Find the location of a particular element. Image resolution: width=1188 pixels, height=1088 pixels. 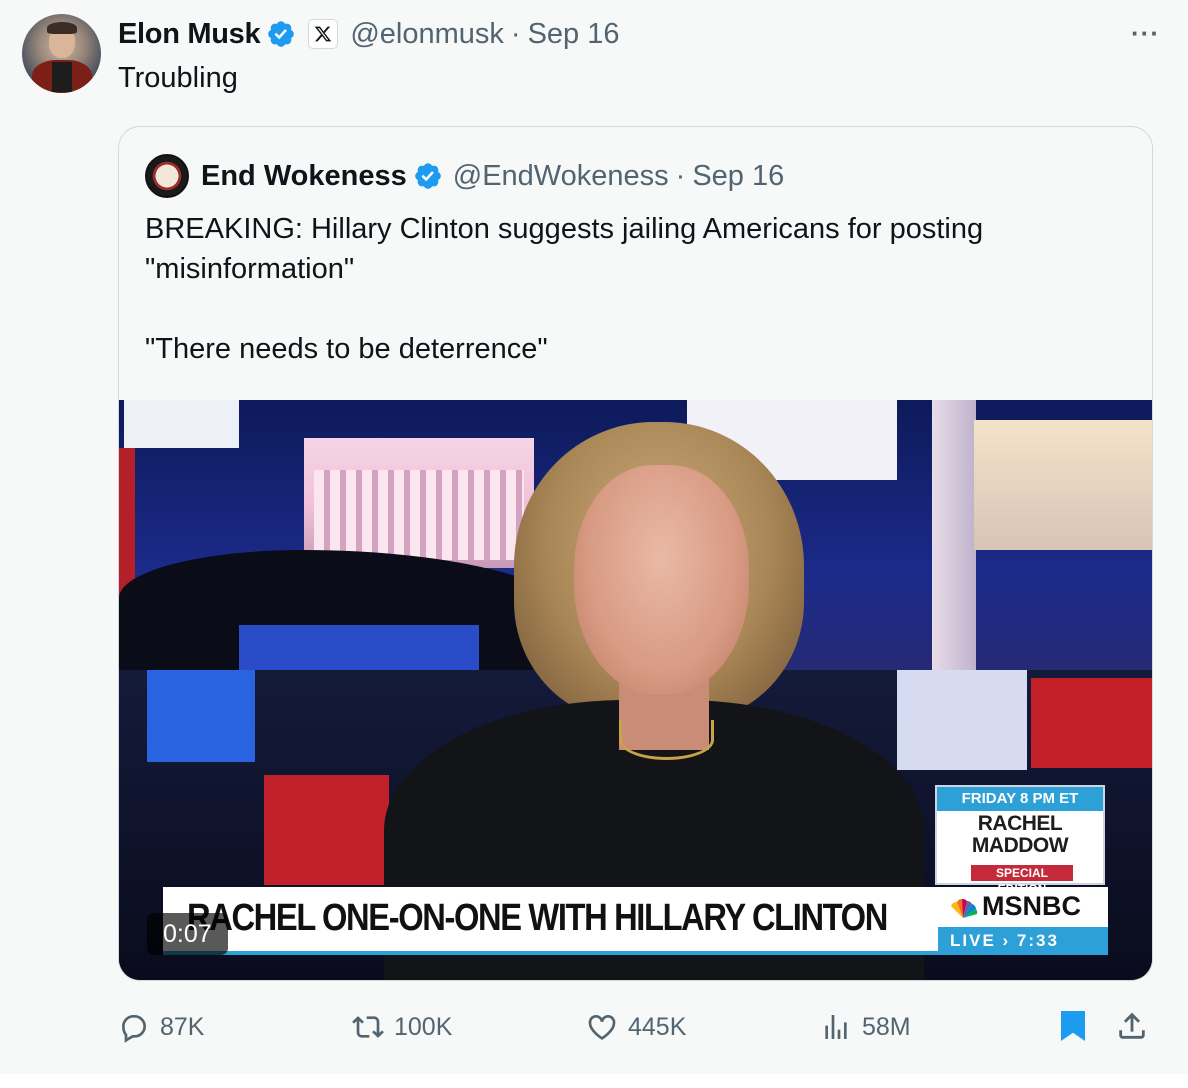

reply-button: 87K is located at coordinates (161, 1027).